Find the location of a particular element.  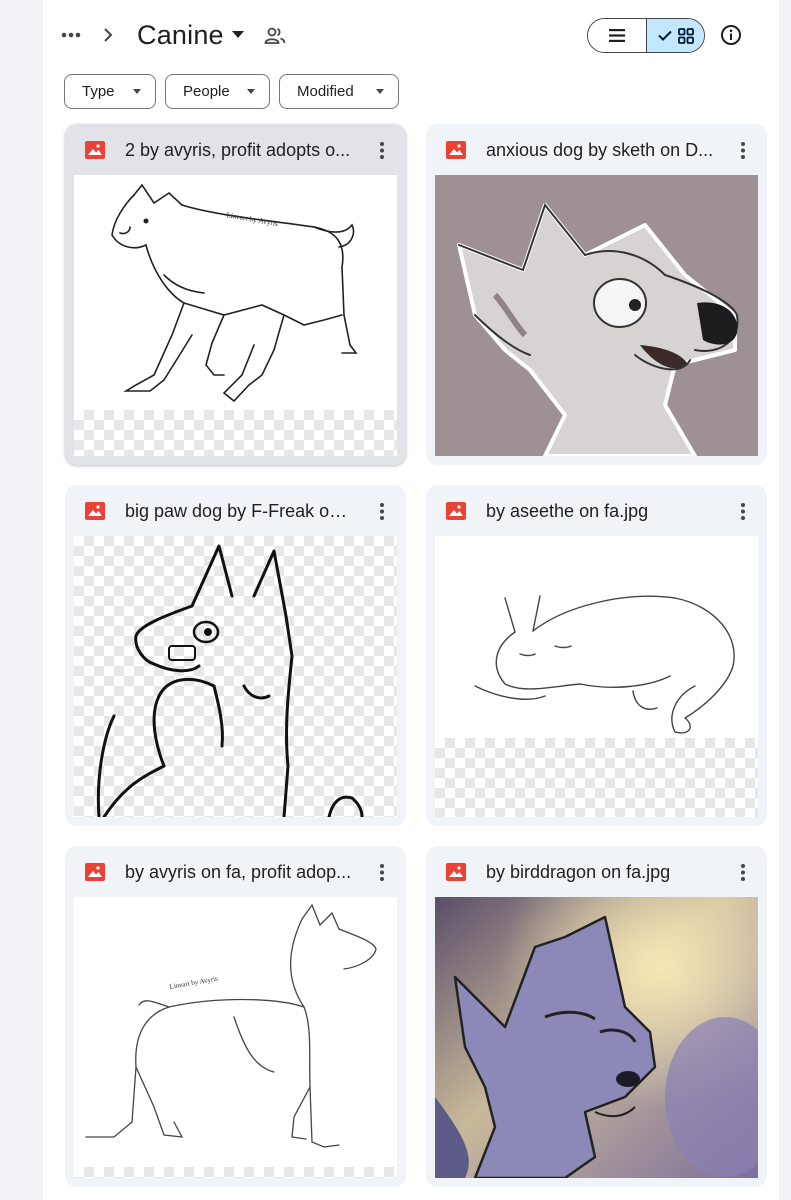

filter-type-label: Type is located at coordinates (98, 91).